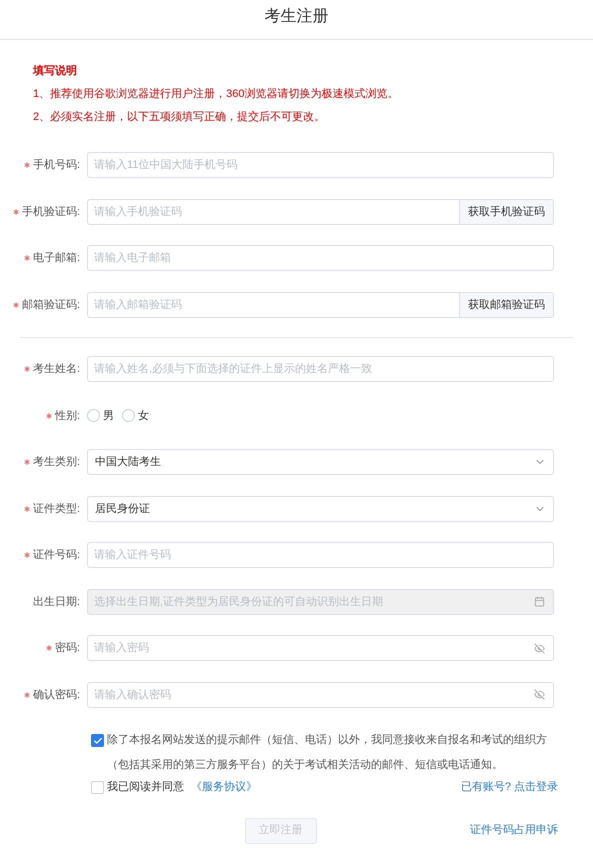 The image size is (593, 854). I want to click on field-label: 考生类别:, so click(56, 462).